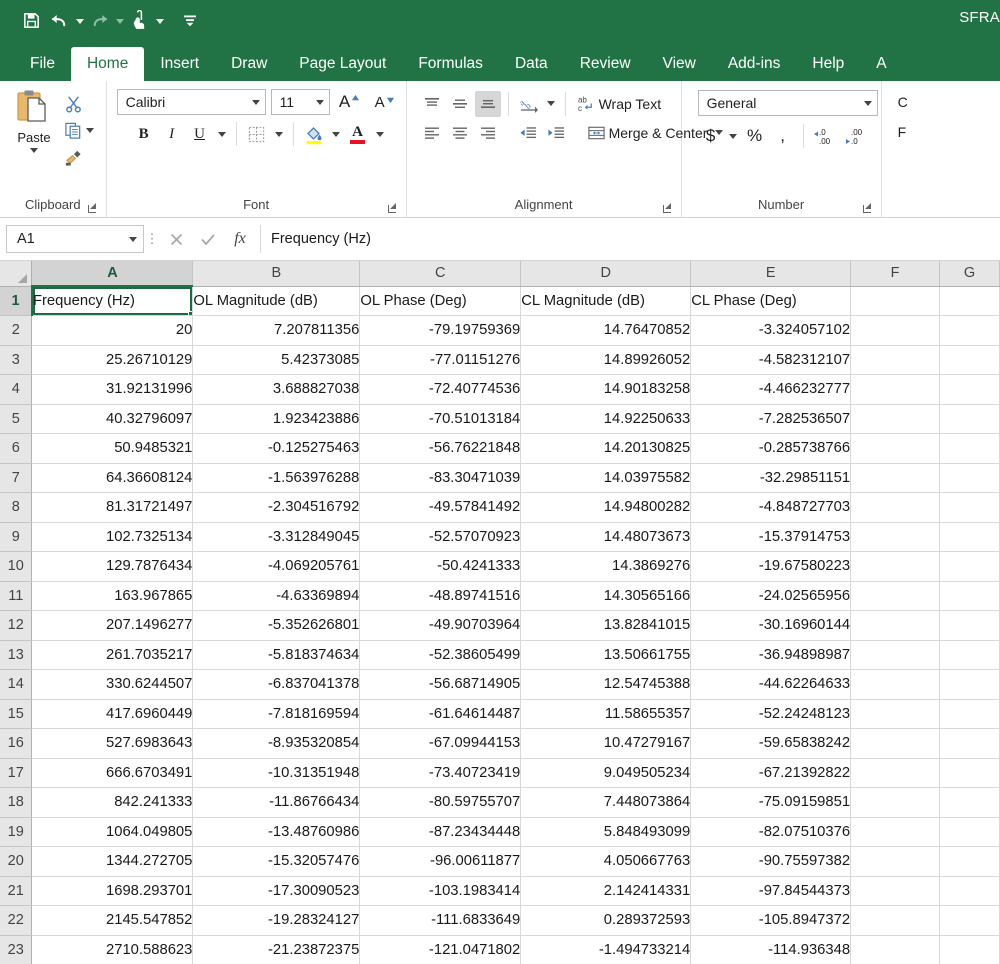  Describe the element at coordinates (350, 102) in the screenshot. I see `increase-font-size-button: A` at that location.